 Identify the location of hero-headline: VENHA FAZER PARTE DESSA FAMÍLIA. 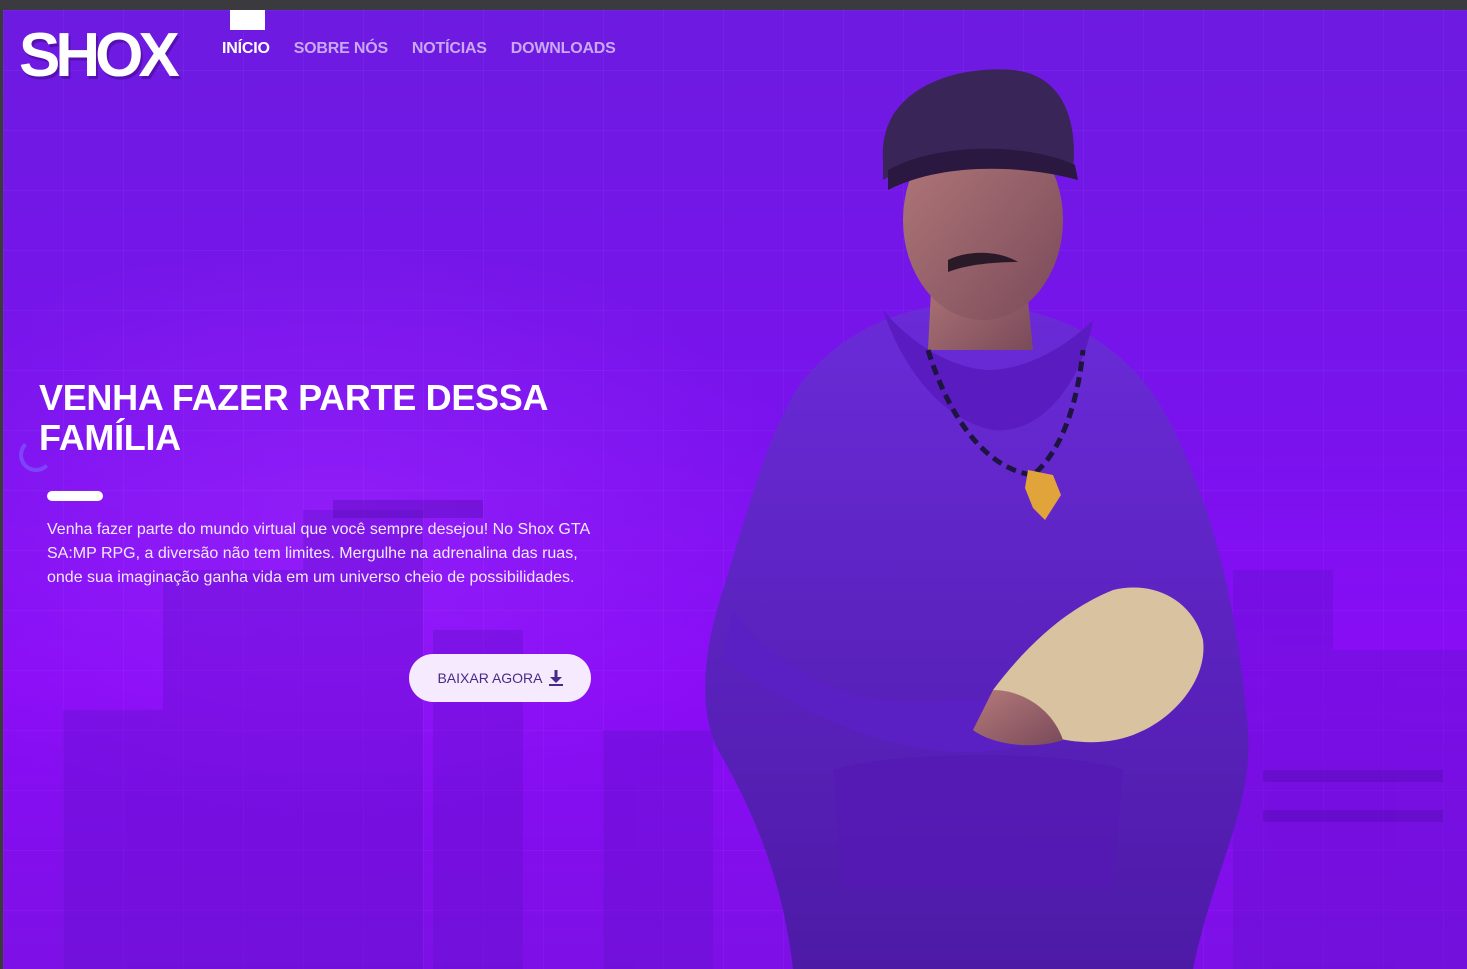
(293, 417).